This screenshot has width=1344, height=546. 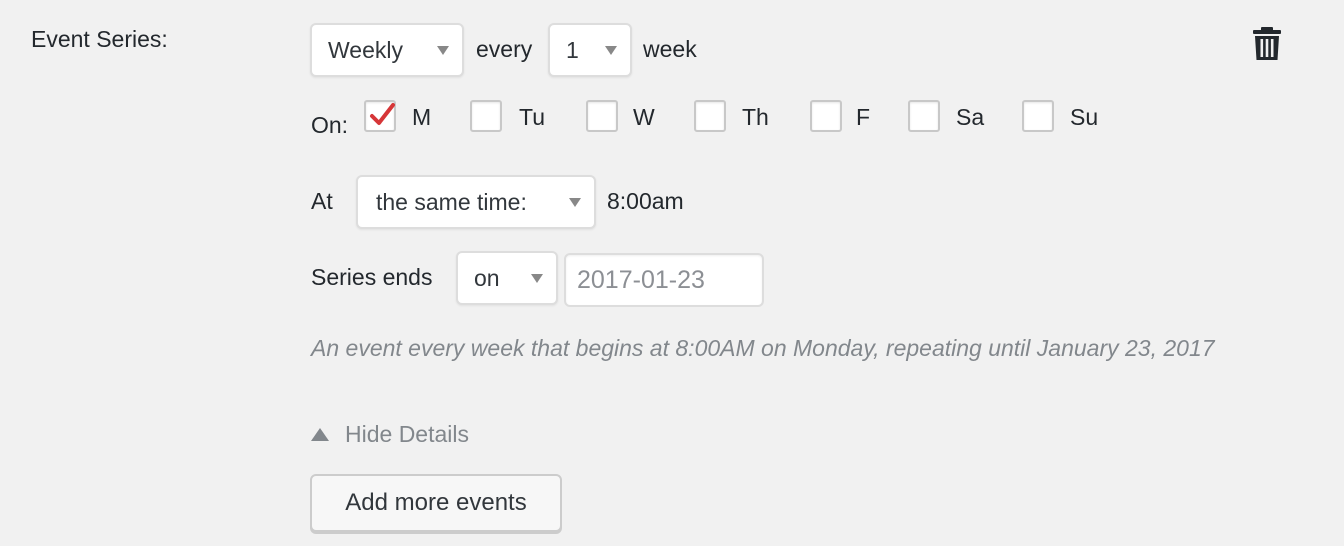 What do you see at coordinates (1267, 46) in the screenshot?
I see `trash-icon` at bounding box center [1267, 46].